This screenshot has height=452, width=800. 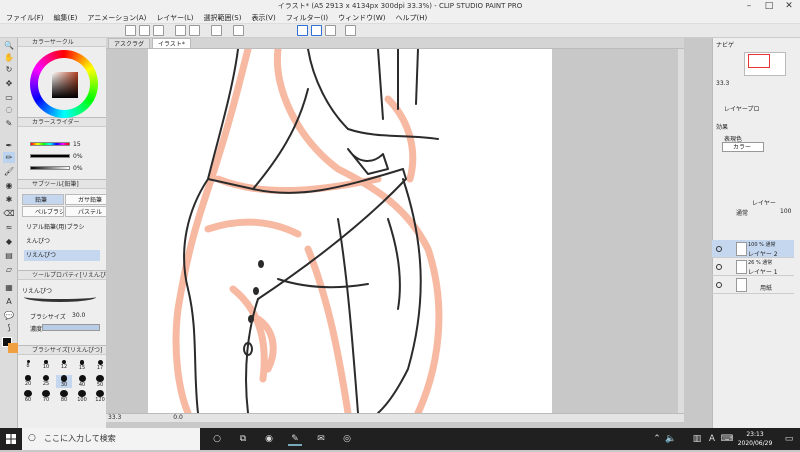 What do you see at coordinates (216, 30) in the screenshot?
I see `clear-icon` at bounding box center [216, 30].